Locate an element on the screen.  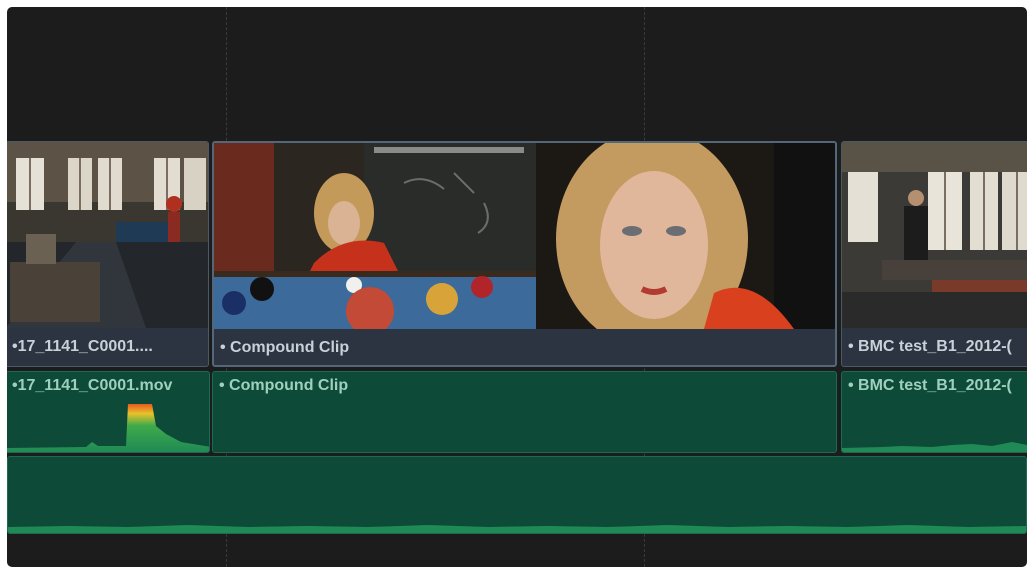
clip-label: • BMC test_B1_2012-( is located at coordinates (930, 346).